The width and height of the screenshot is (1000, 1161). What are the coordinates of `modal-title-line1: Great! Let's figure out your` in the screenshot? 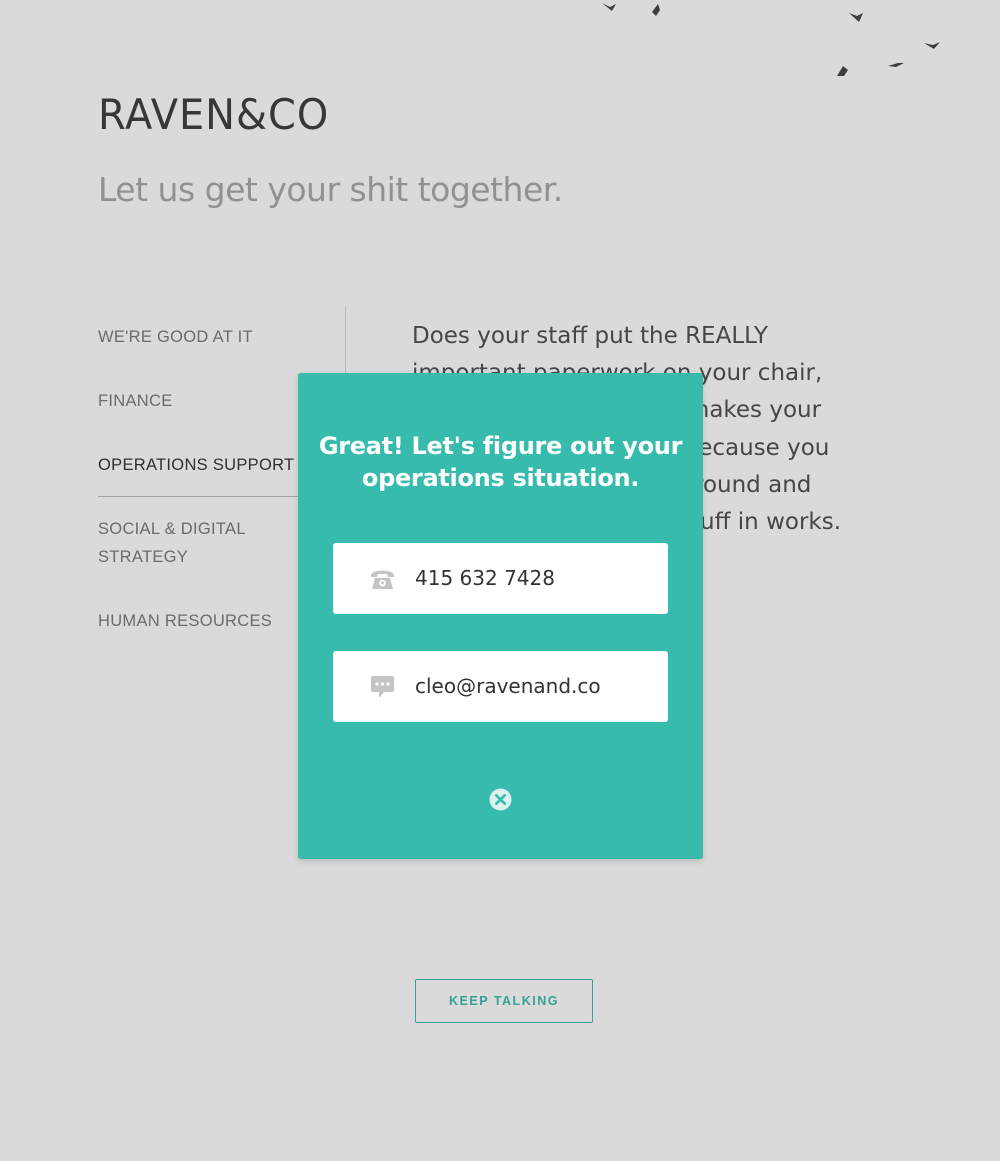 It's located at (500, 446).